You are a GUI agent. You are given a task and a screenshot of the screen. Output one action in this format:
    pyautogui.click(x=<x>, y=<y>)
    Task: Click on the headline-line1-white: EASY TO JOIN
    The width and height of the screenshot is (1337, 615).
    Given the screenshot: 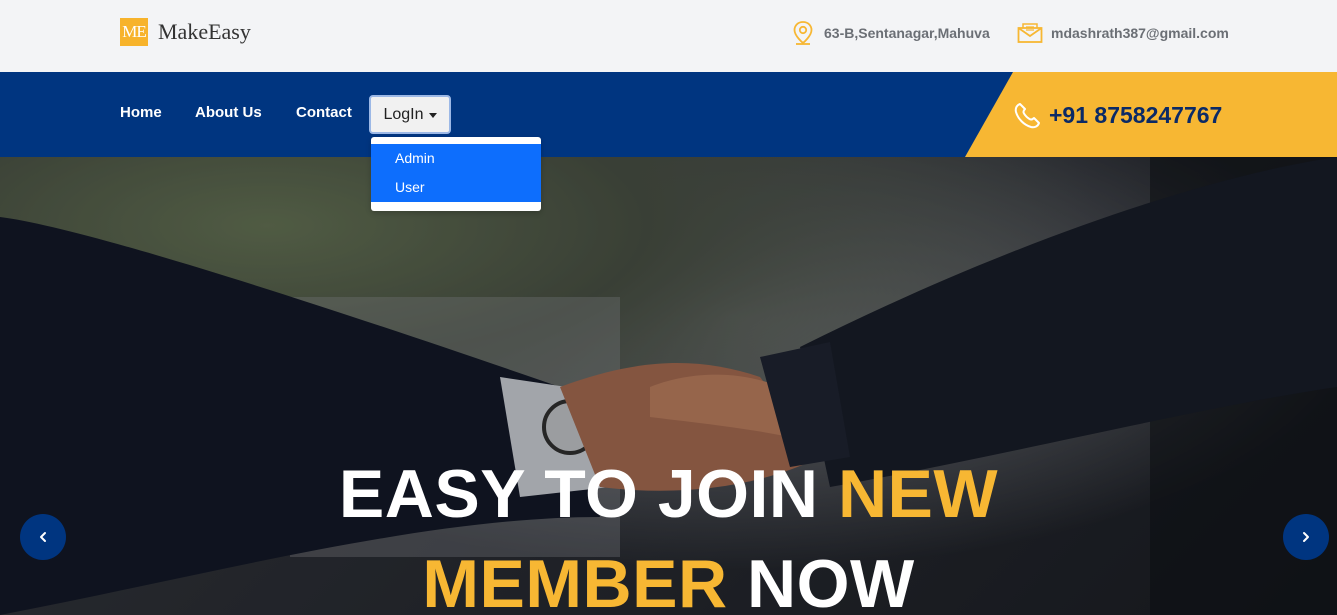 What is the action you would take?
    pyautogui.click(x=578, y=494)
    